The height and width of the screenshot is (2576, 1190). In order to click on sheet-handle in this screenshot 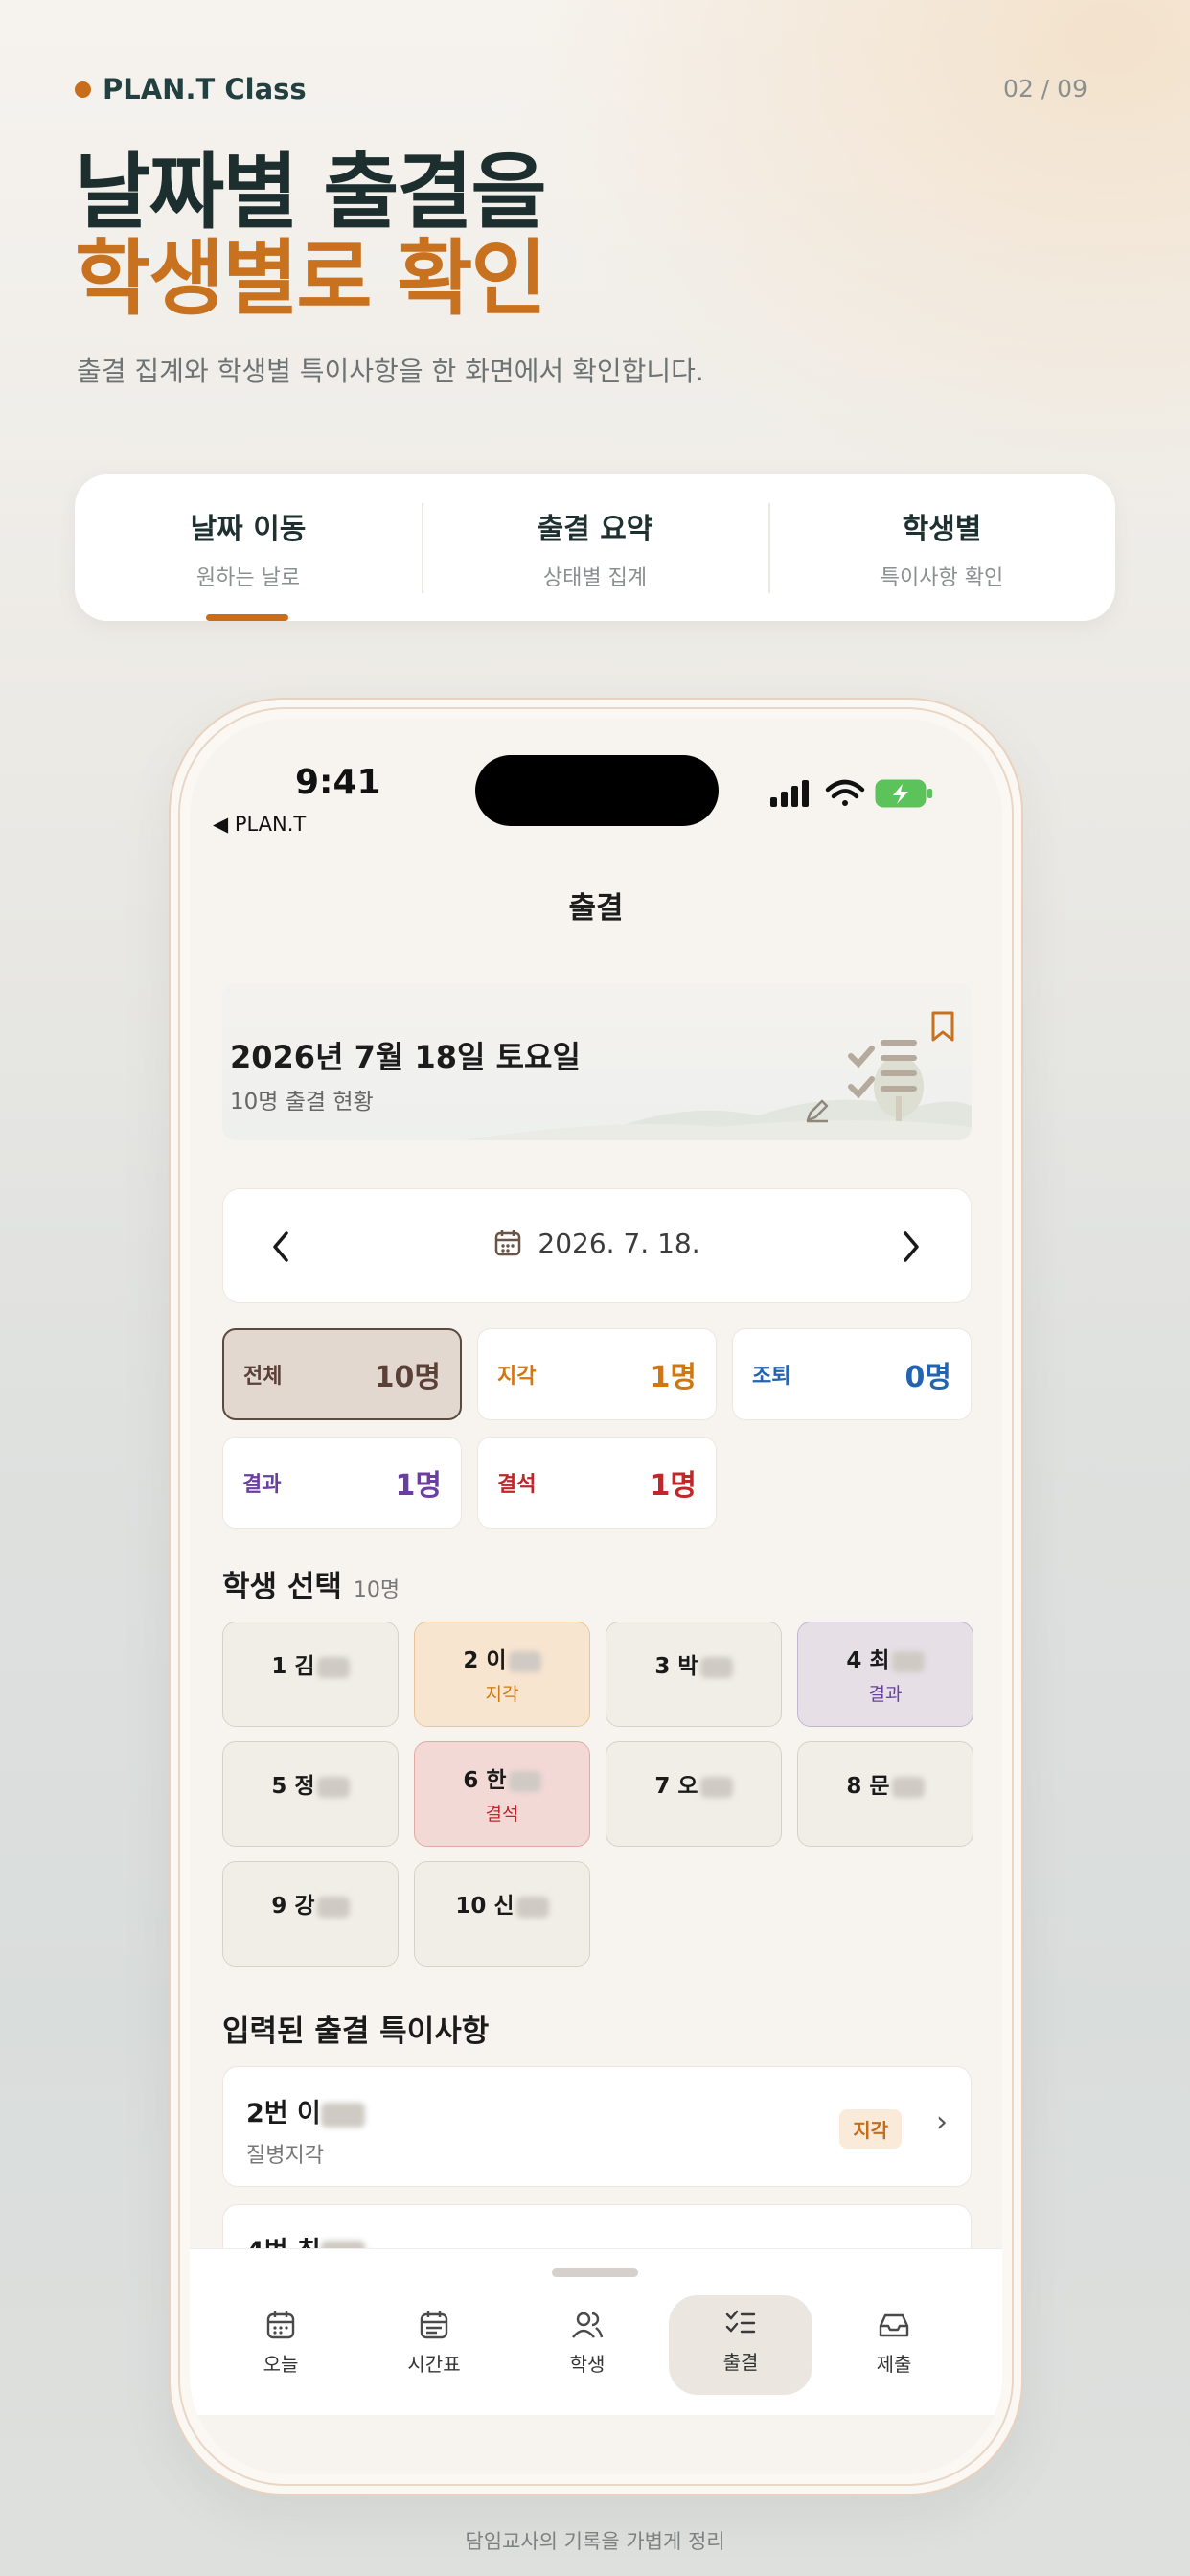, I will do `click(595, 2272)`.